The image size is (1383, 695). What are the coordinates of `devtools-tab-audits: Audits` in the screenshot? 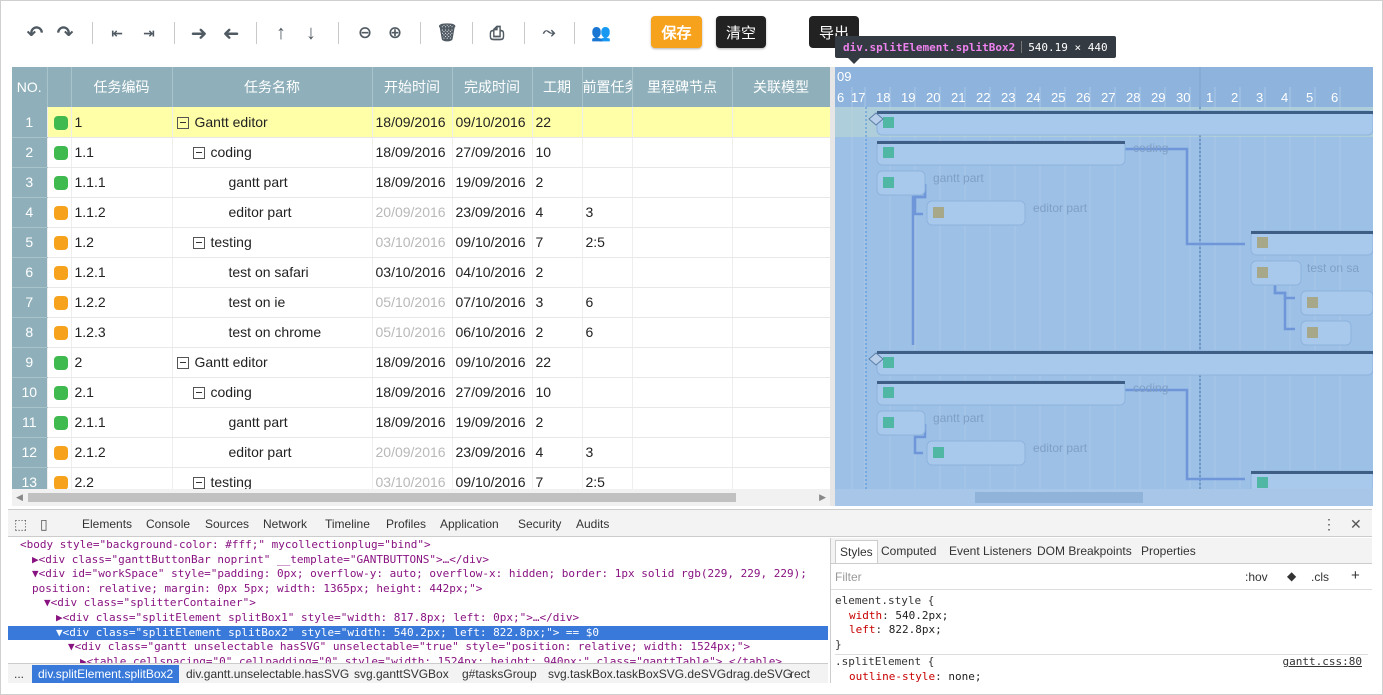 It's located at (592, 524).